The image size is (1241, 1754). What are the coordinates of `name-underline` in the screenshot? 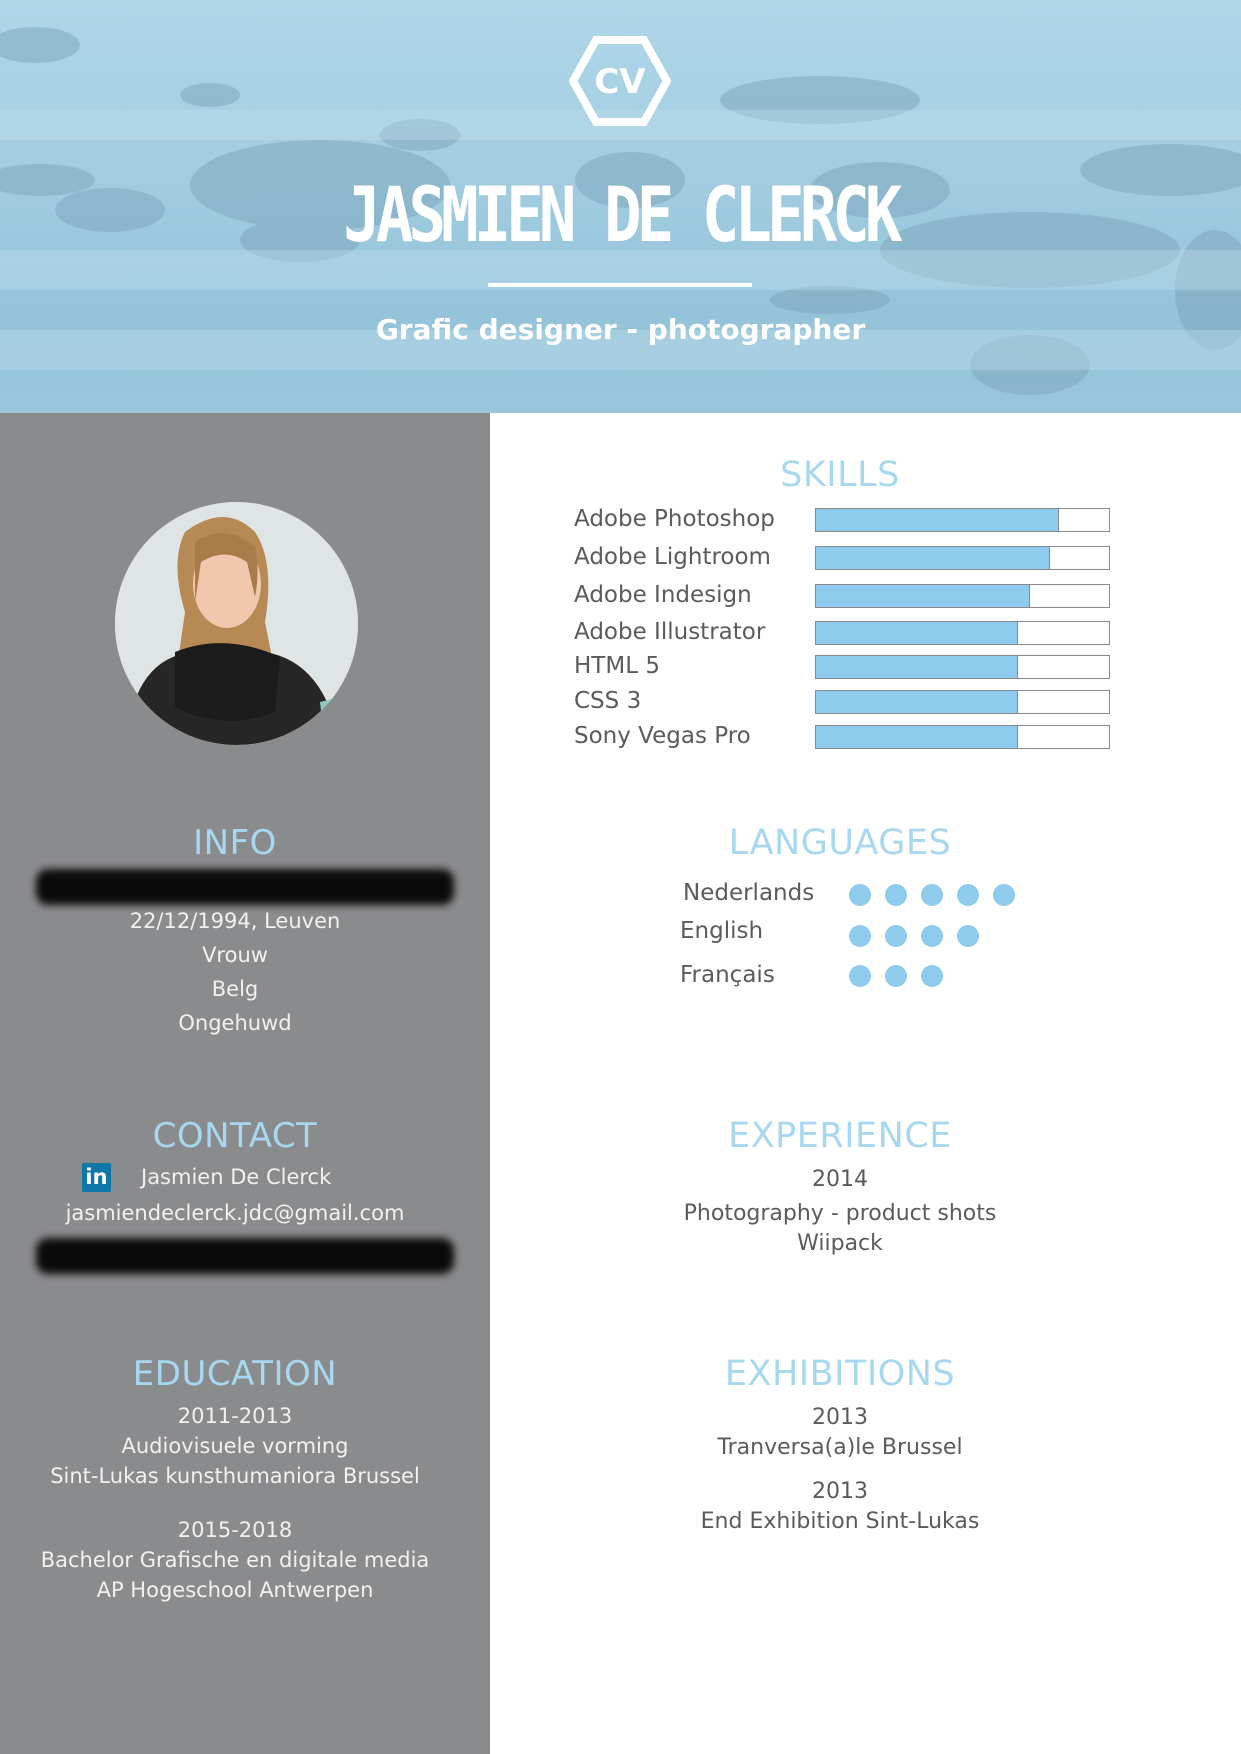 It's located at (620, 285).